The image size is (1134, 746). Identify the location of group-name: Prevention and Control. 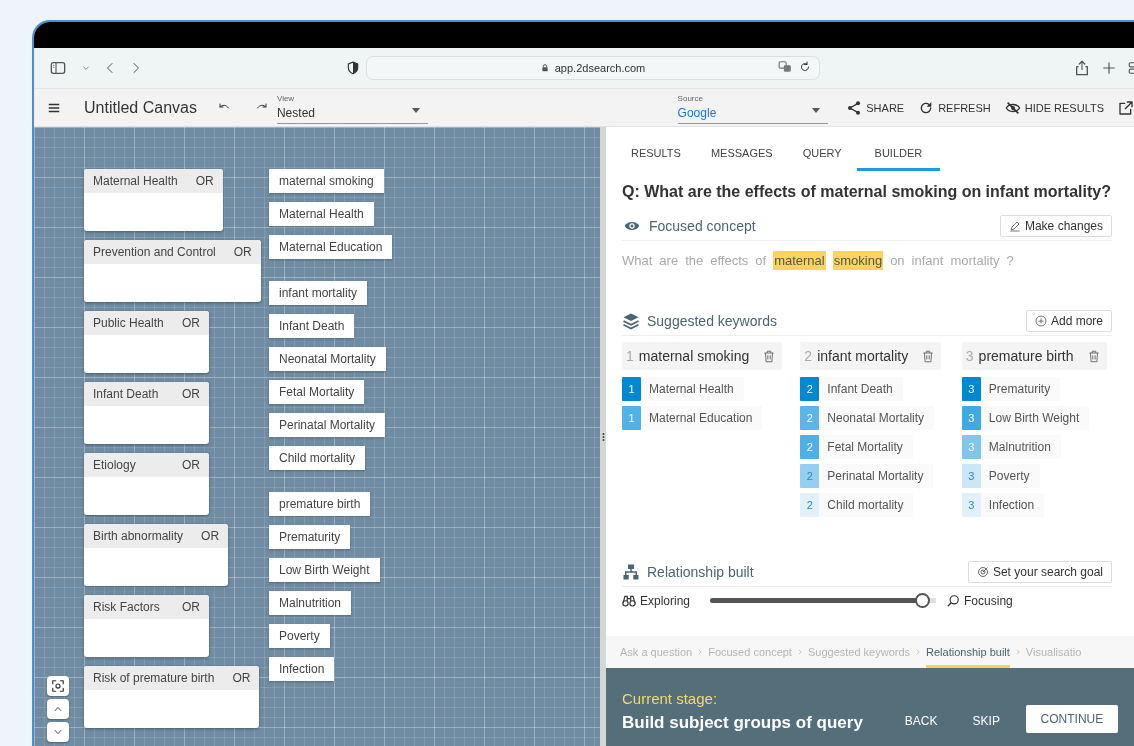
(154, 252).